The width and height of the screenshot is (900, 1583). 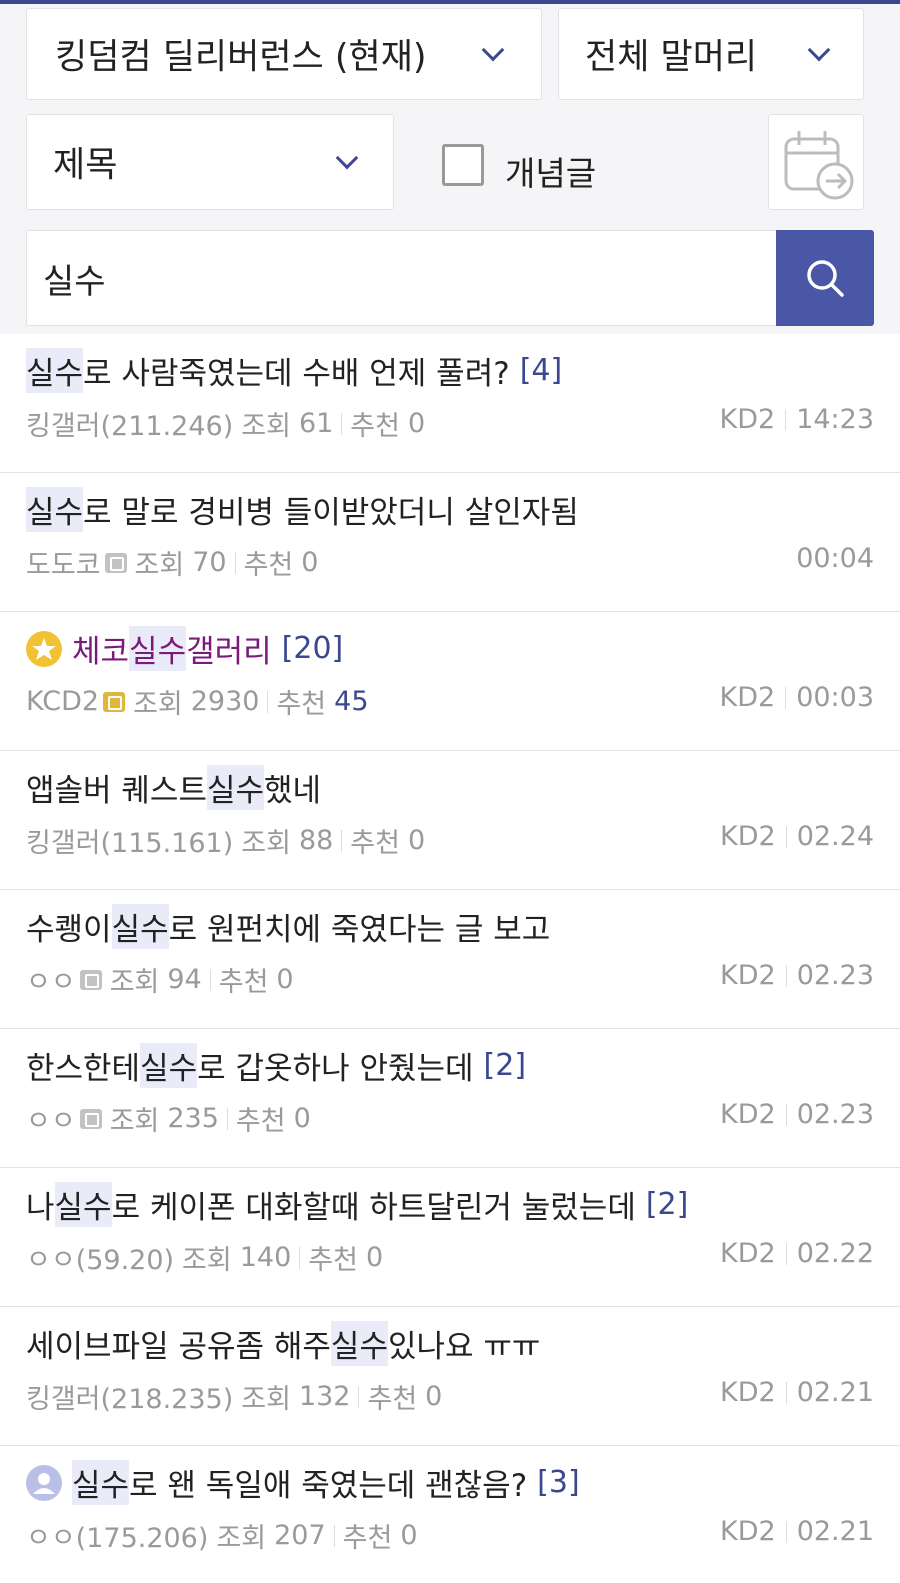 What do you see at coordinates (303, 1482) in the screenshot?
I see `post-title: 실수 로 왠 독일애 죽였는데 괜찮음? [3]` at bounding box center [303, 1482].